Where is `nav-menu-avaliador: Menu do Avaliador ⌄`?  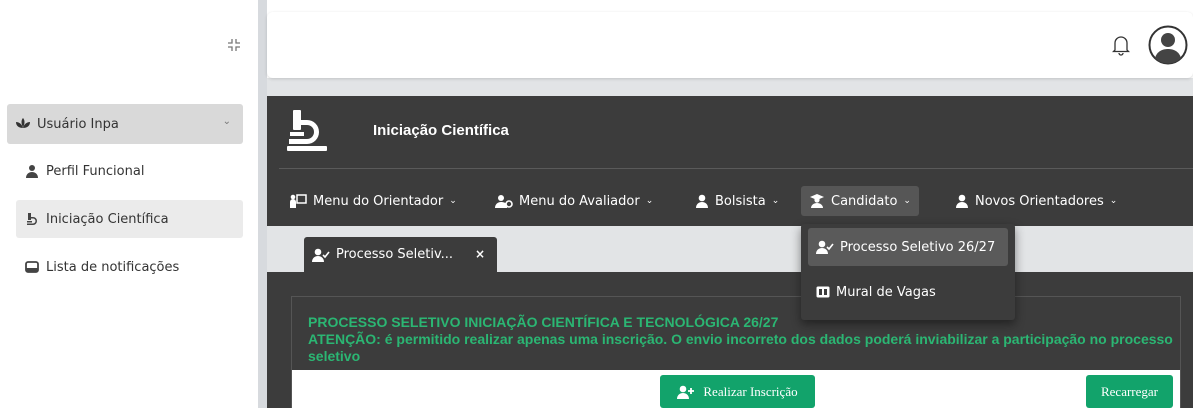 nav-menu-avaliador: Menu do Avaliador ⌄ is located at coordinates (574, 201).